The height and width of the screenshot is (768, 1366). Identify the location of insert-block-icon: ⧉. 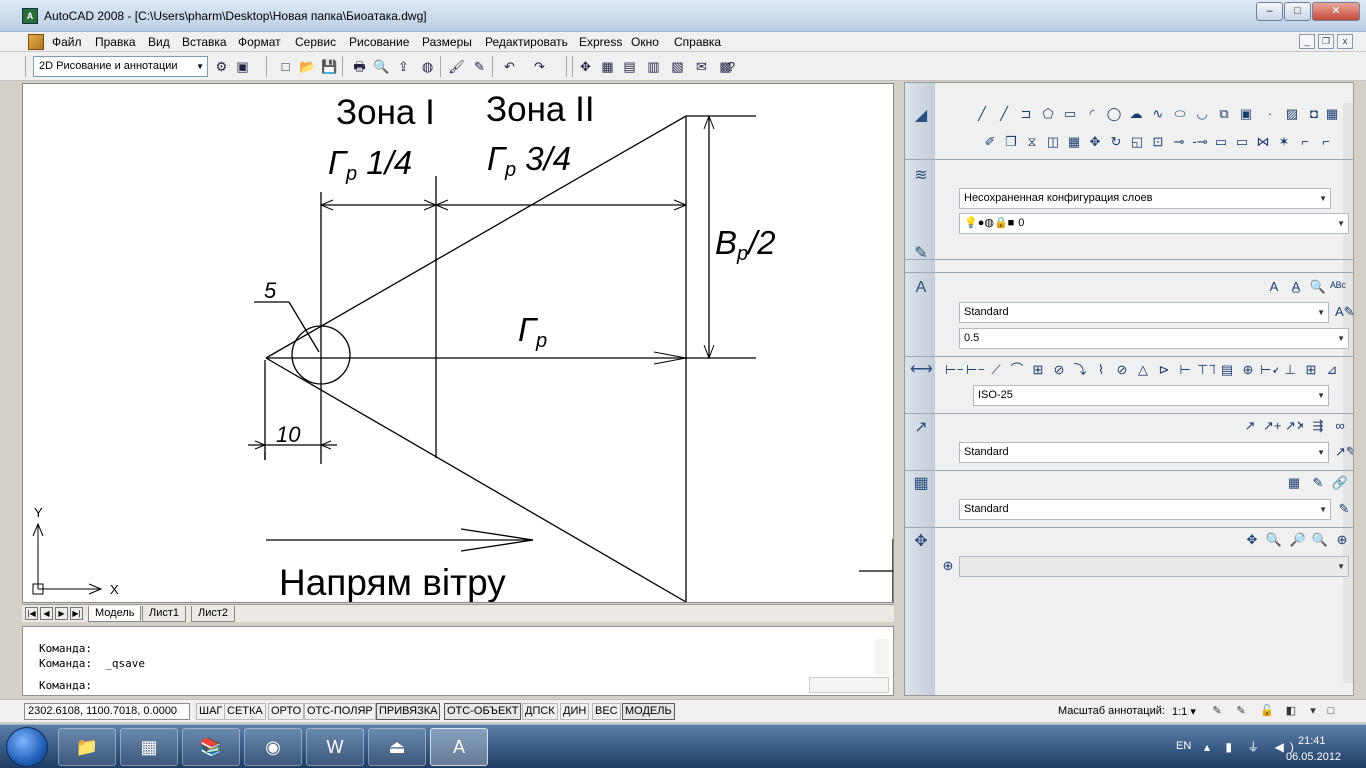
(1224, 114).